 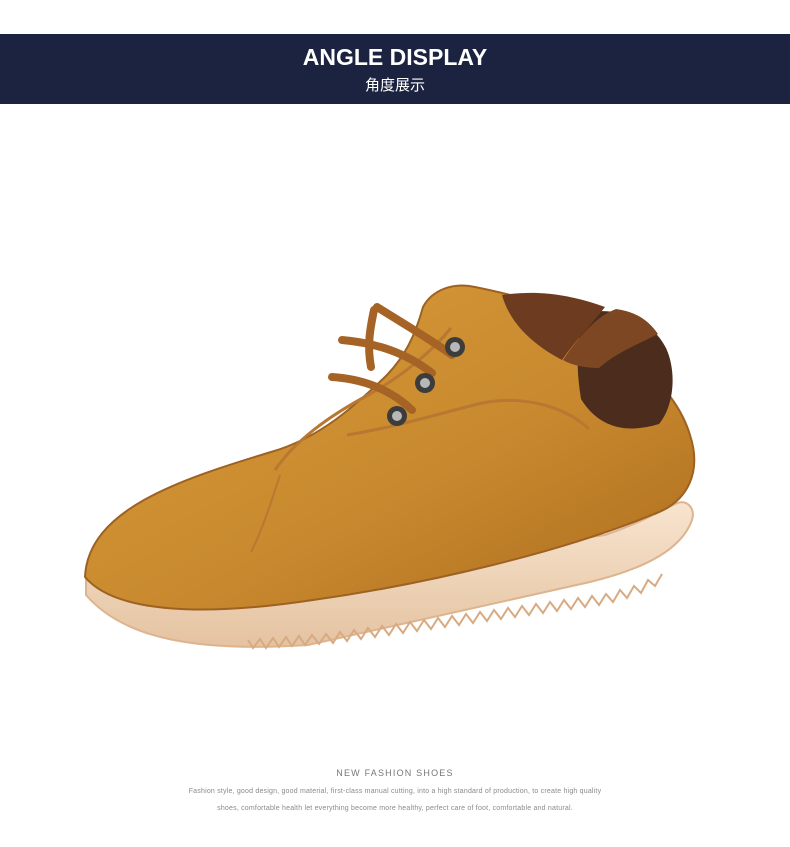 What do you see at coordinates (394, 85) in the screenshot?
I see `banner-subtitle: 角度展示` at bounding box center [394, 85].